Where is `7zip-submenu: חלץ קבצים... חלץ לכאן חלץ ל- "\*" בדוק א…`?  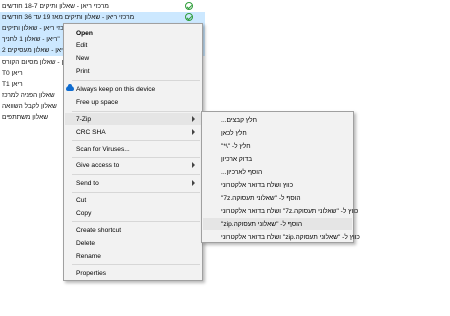 7zip-submenu: חלץ קבצים... חלץ לכאן חלץ ל- "\*" בדוק א… is located at coordinates (280, 177).